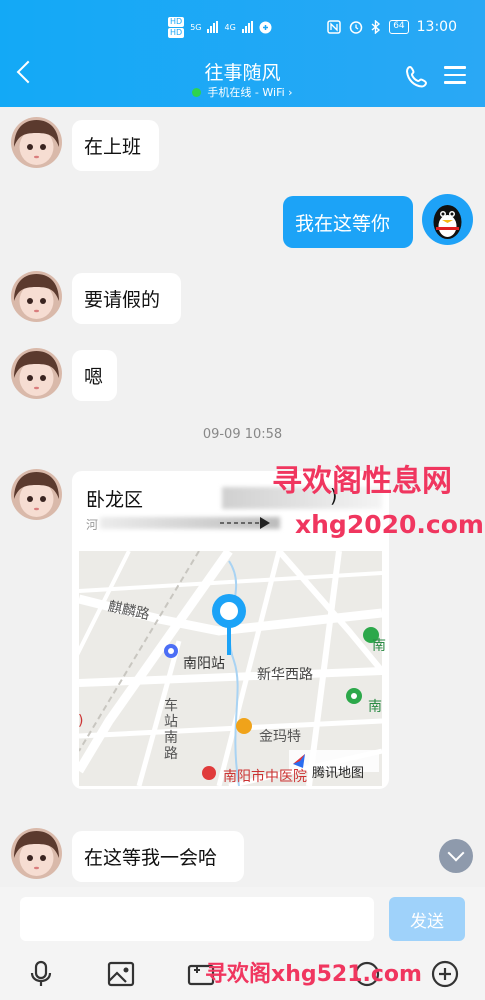 This screenshot has height=1000, width=485. Describe the element at coordinates (242, 53) in the screenshot. I see `chat-header: HD HD 5G 4G 64 13:00 往事随风 手机在线 - WiFi ›` at that location.